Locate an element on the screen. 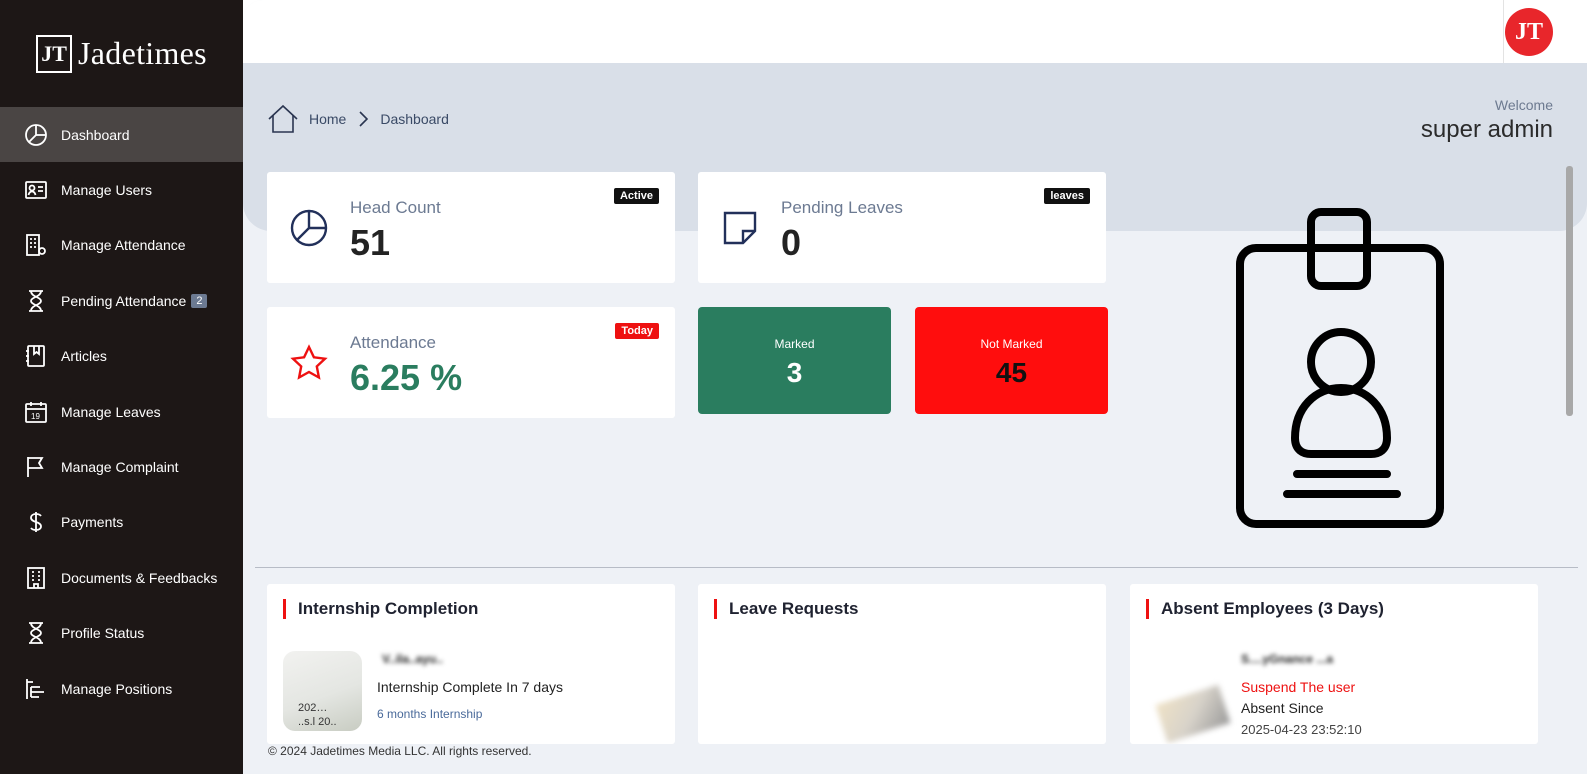  status-badge: leaves is located at coordinates (1067, 196).